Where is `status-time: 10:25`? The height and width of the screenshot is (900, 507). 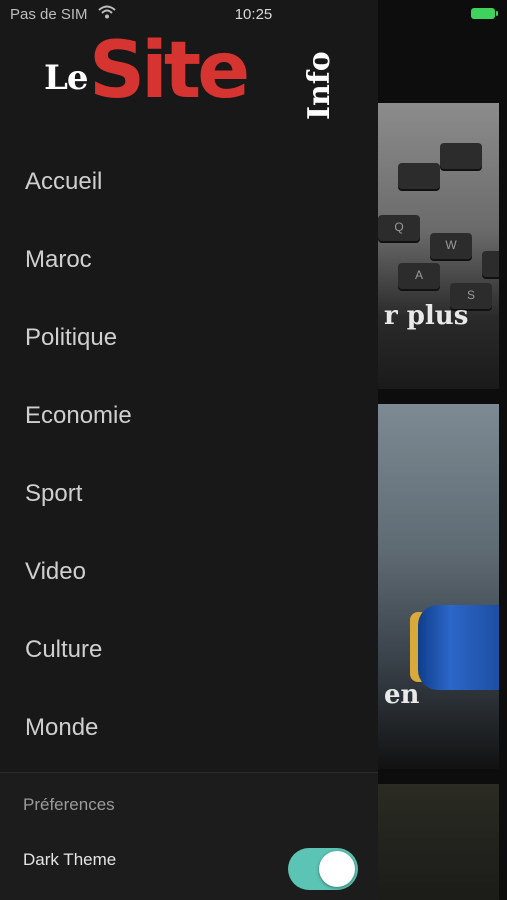
status-time: 10:25 is located at coordinates (253, 14).